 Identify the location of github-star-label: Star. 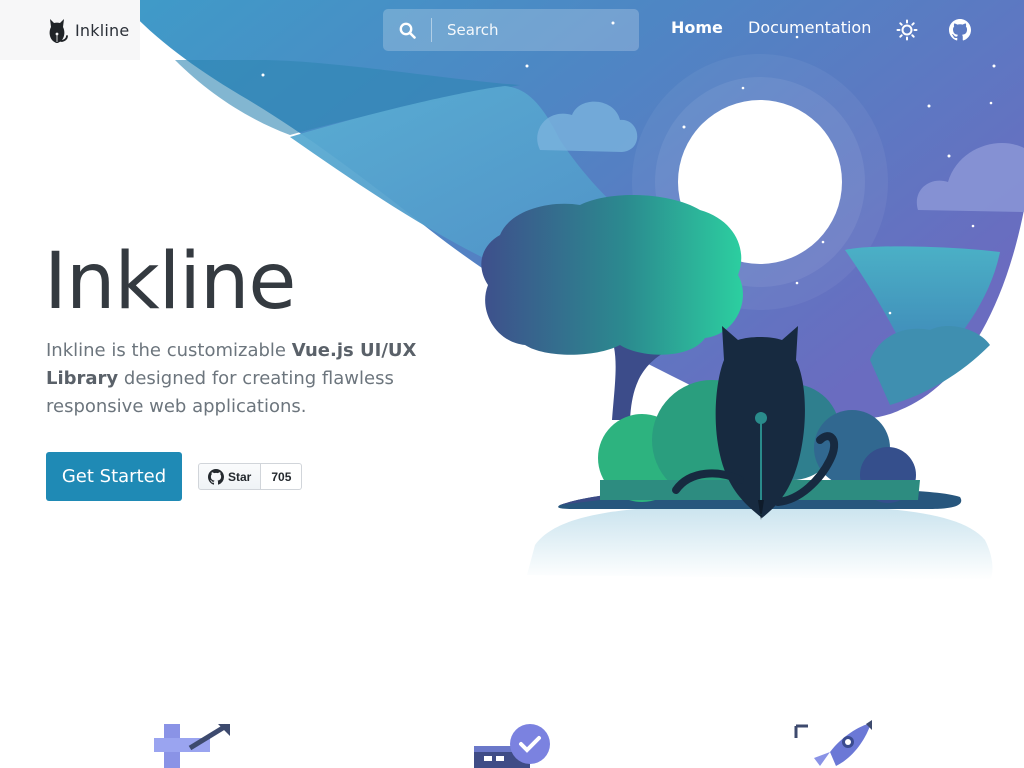
(240, 476).